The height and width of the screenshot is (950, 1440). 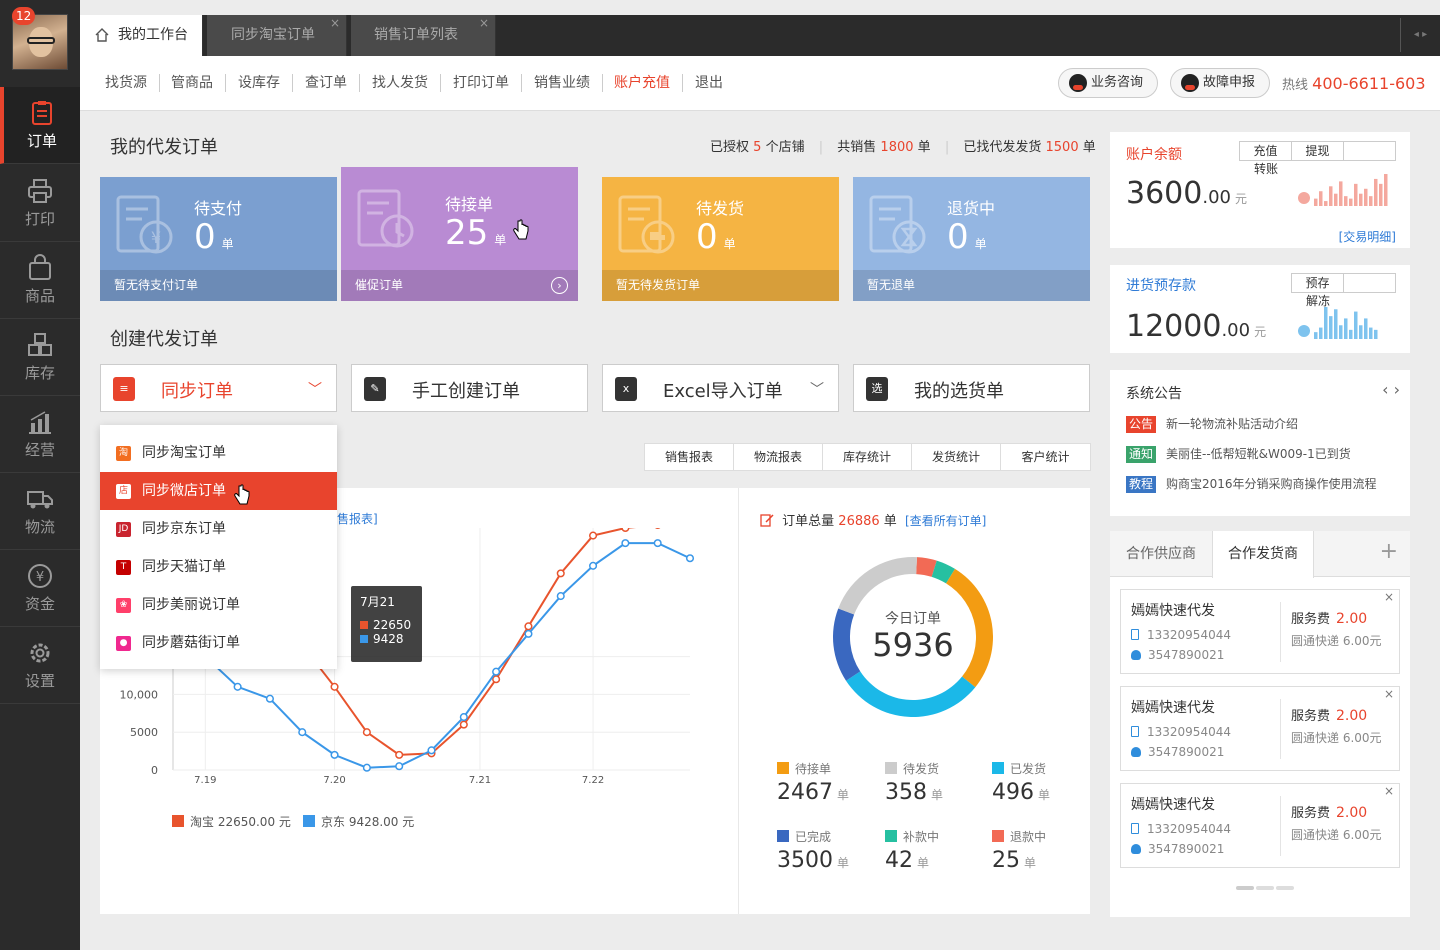 What do you see at coordinates (40, 203) in the screenshot?
I see `sidebar-item-print: 打印` at bounding box center [40, 203].